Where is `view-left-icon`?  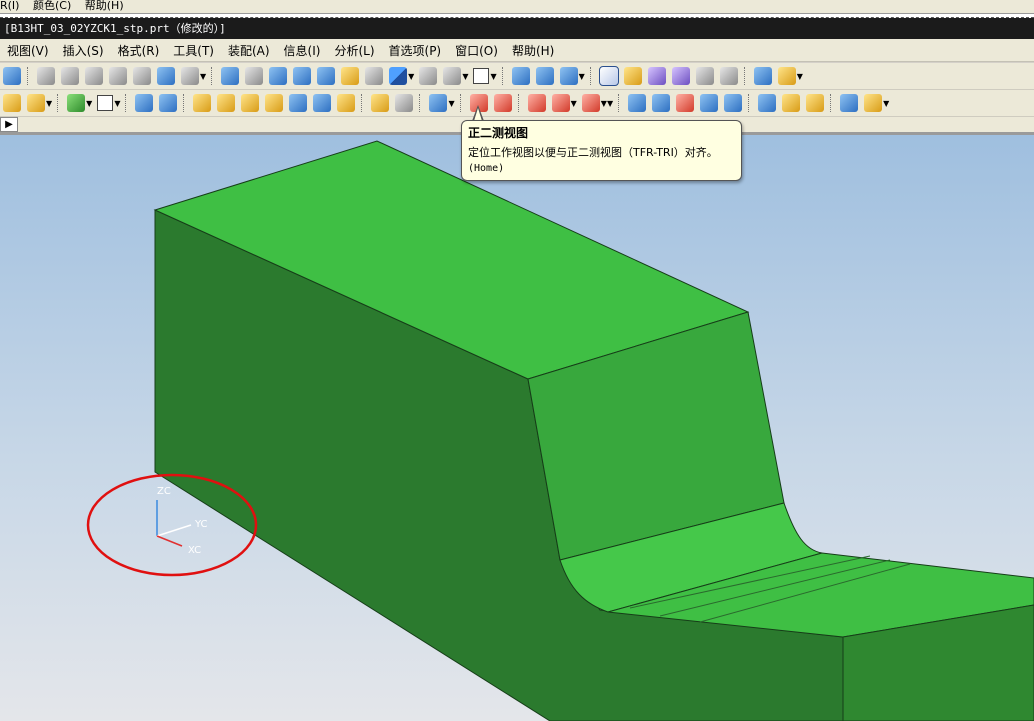 view-left-icon is located at coordinates (728, 76).